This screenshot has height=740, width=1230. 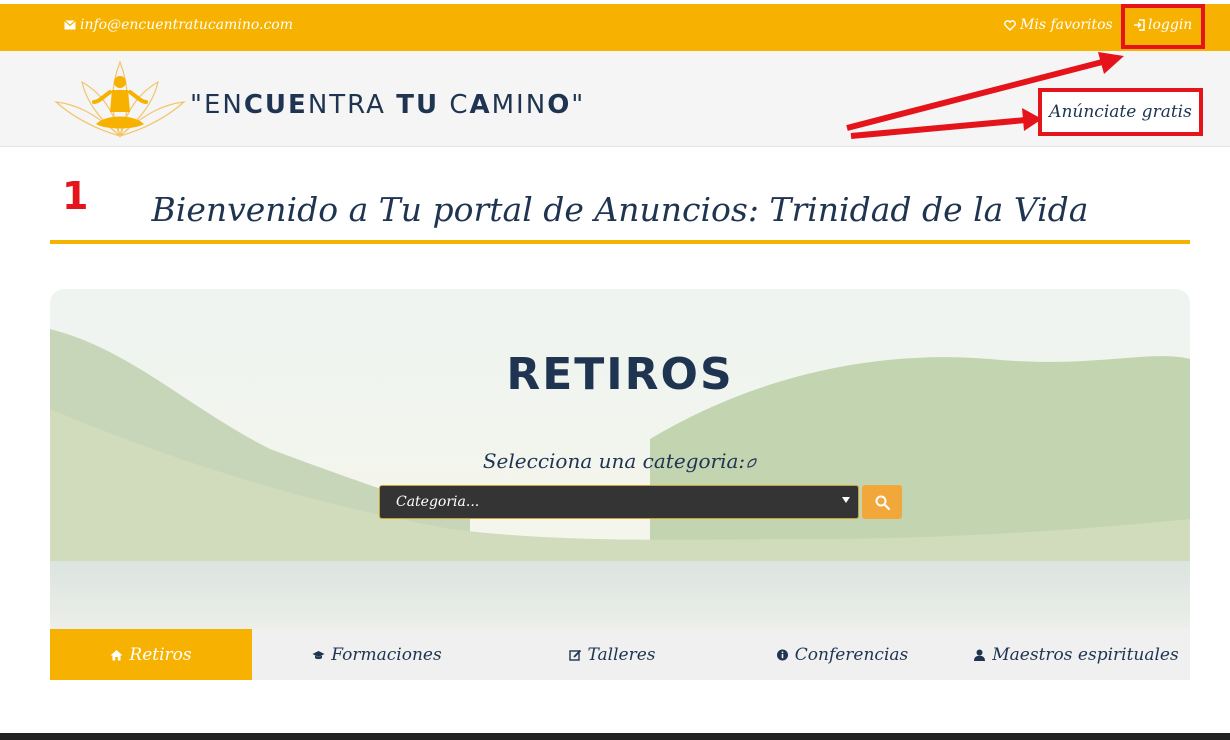 What do you see at coordinates (1163, 26) in the screenshot?
I see `login-highlight-box` at bounding box center [1163, 26].